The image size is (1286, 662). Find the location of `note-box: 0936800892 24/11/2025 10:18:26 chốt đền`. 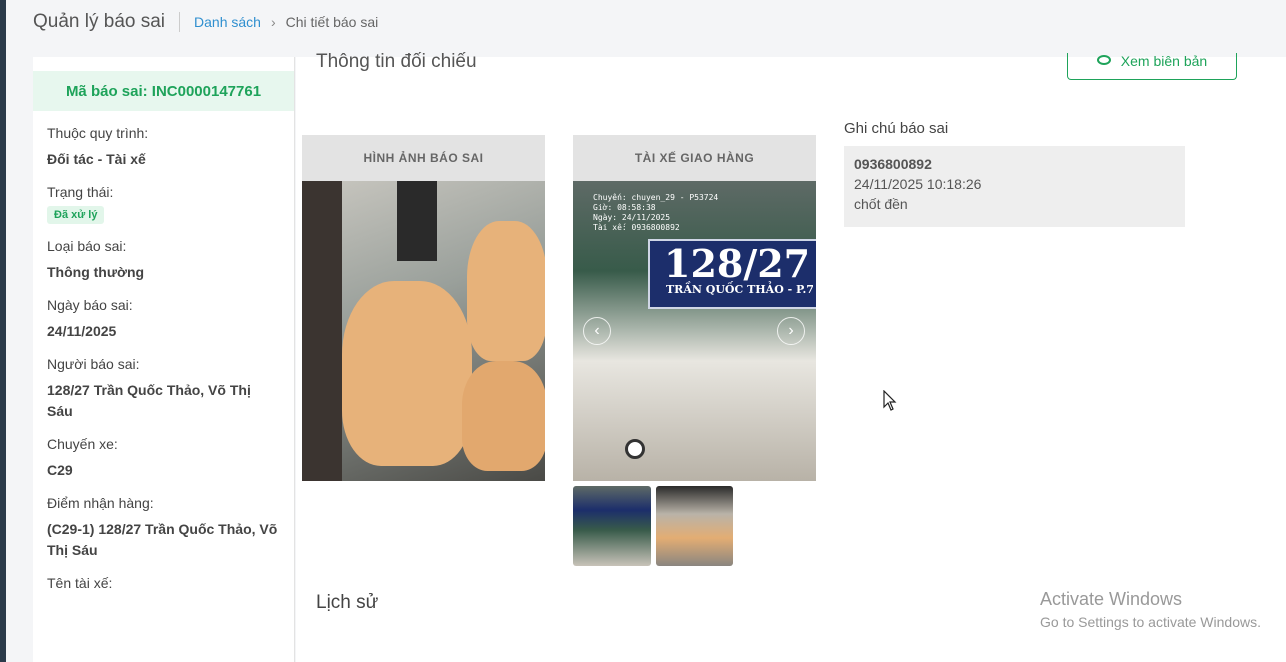

note-box: 0936800892 24/11/2025 10:18:26 chốt đền is located at coordinates (1014, 186).